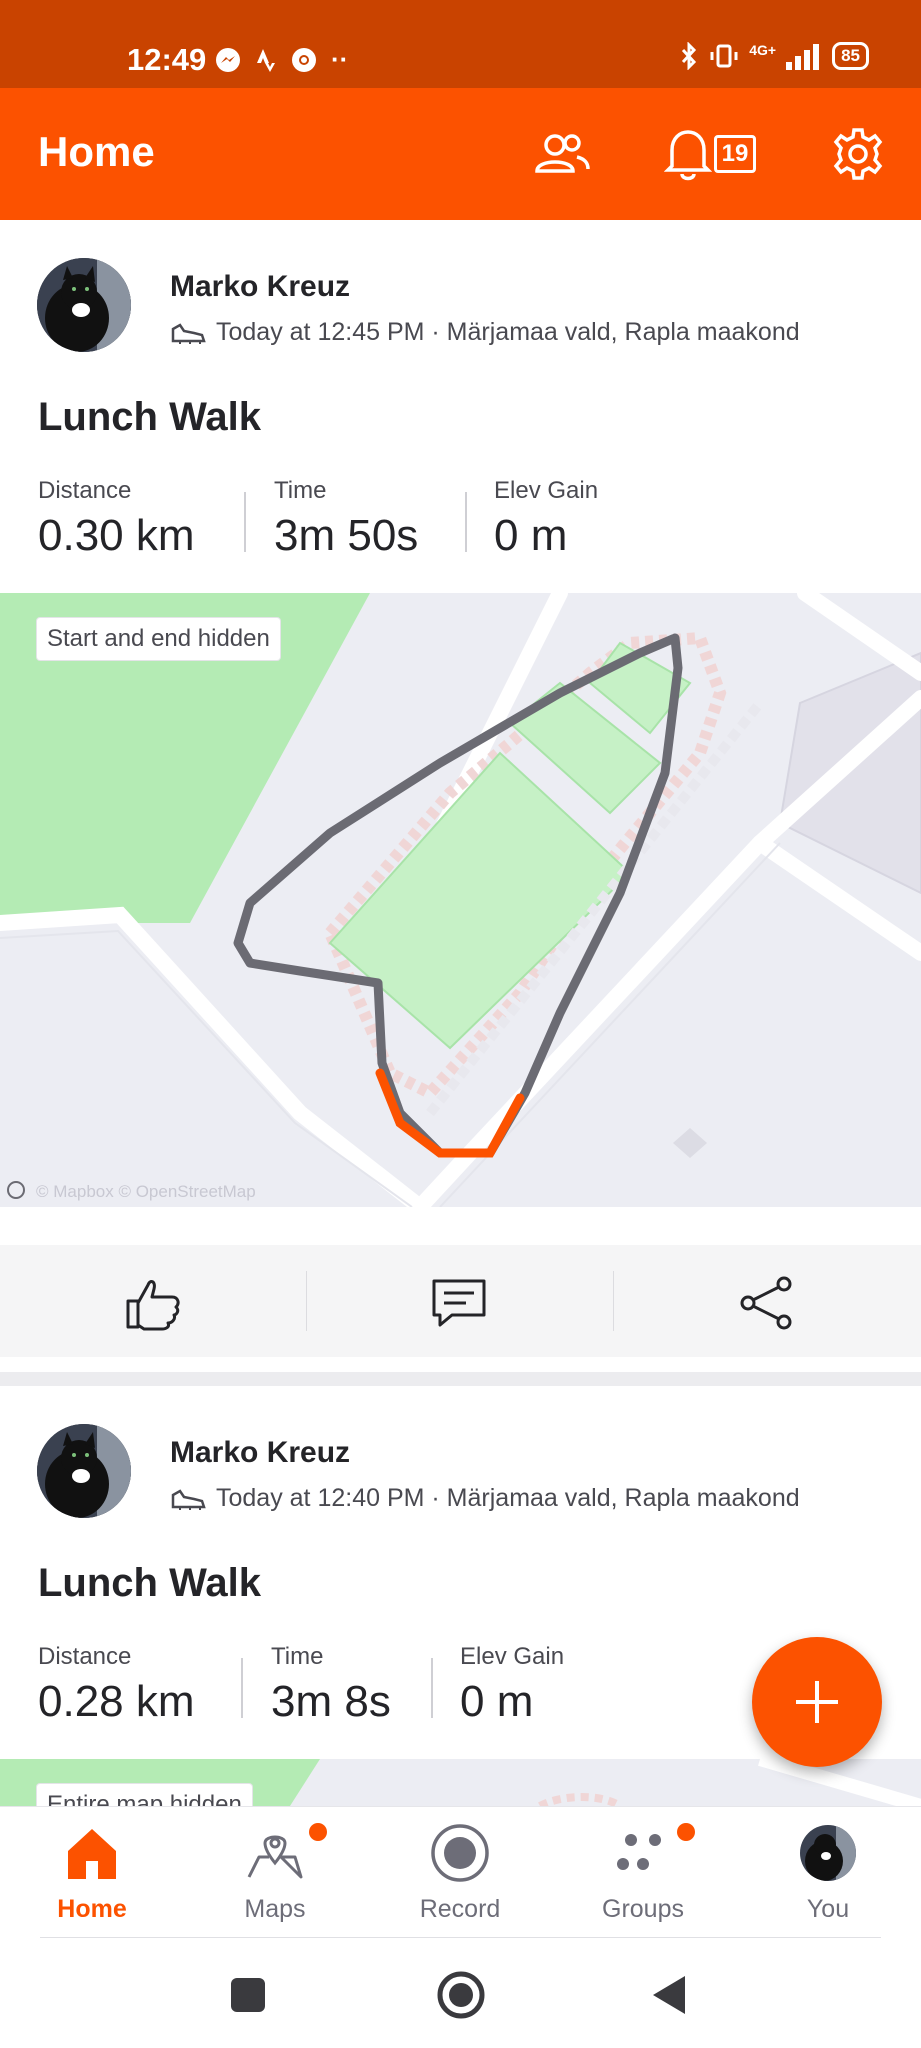 This screenshot has width=921, height=2048. Describe the element at coordinates (460, 154) in the screenshot. I see `app-bar: Home 19` at that location.